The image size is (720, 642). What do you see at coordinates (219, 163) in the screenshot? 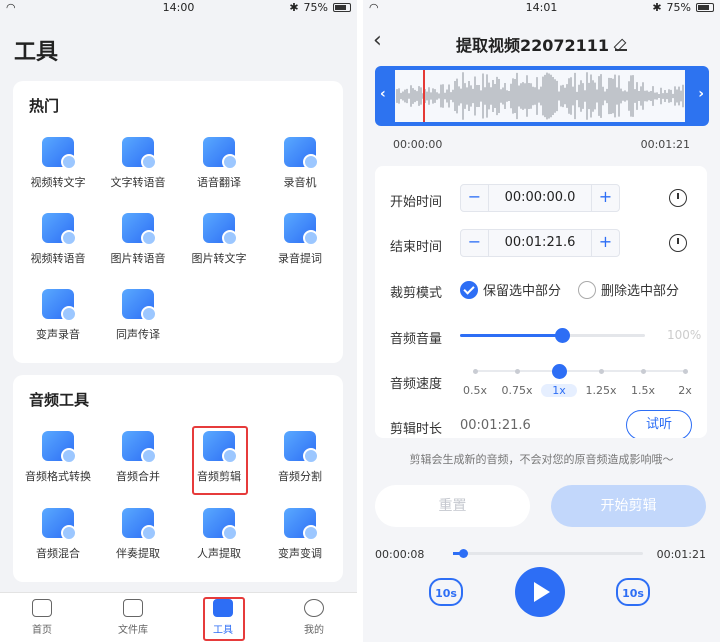
I see `tool-hot-2: 语音翻译` at bounding box center [219, 163].